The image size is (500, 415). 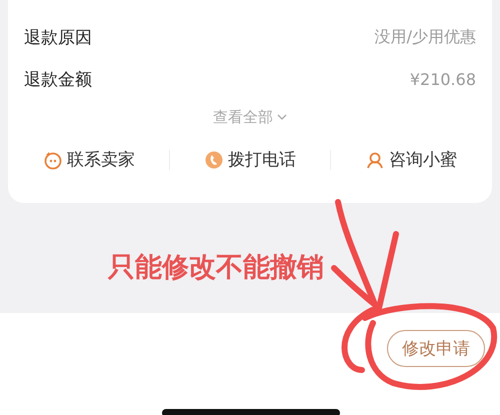 I want to click on chevron-down-icon, so click(x=282, y=117).